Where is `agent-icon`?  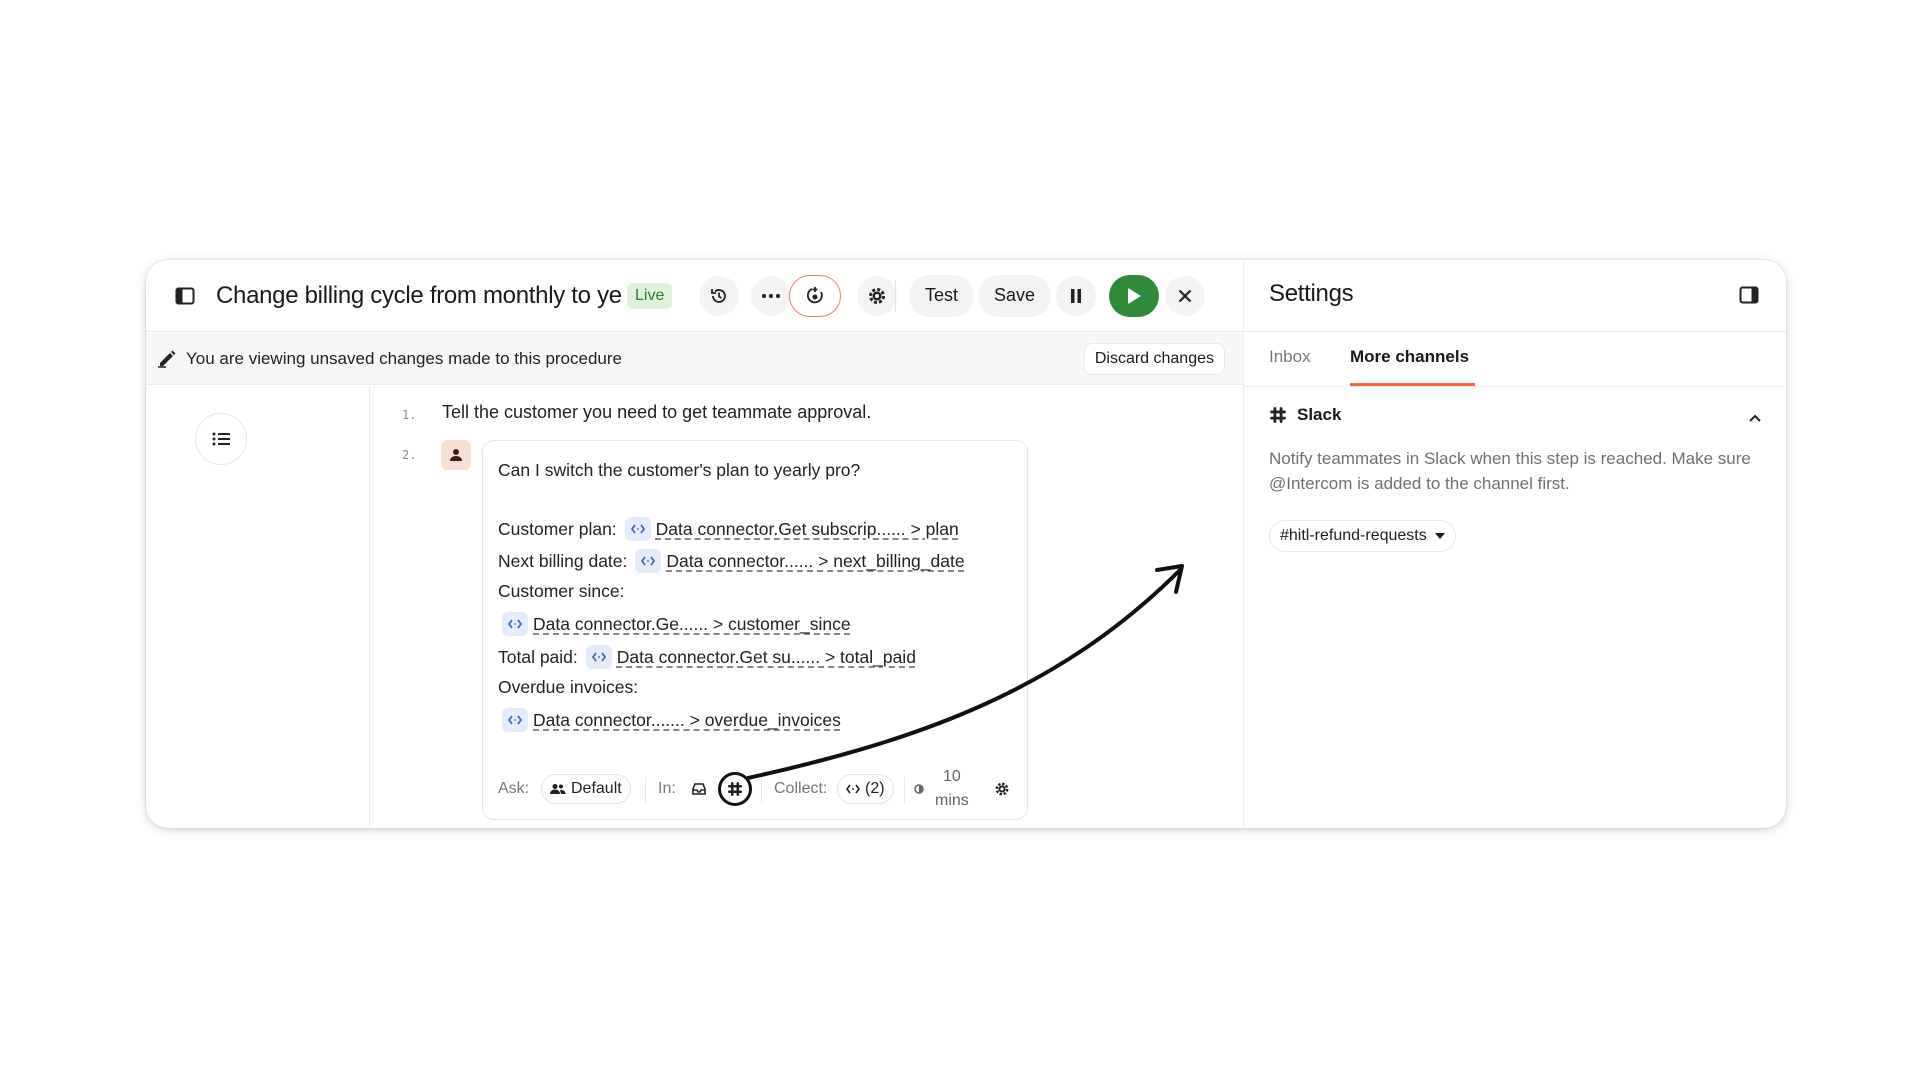 agent-icon is located at coordinates (814, 294).